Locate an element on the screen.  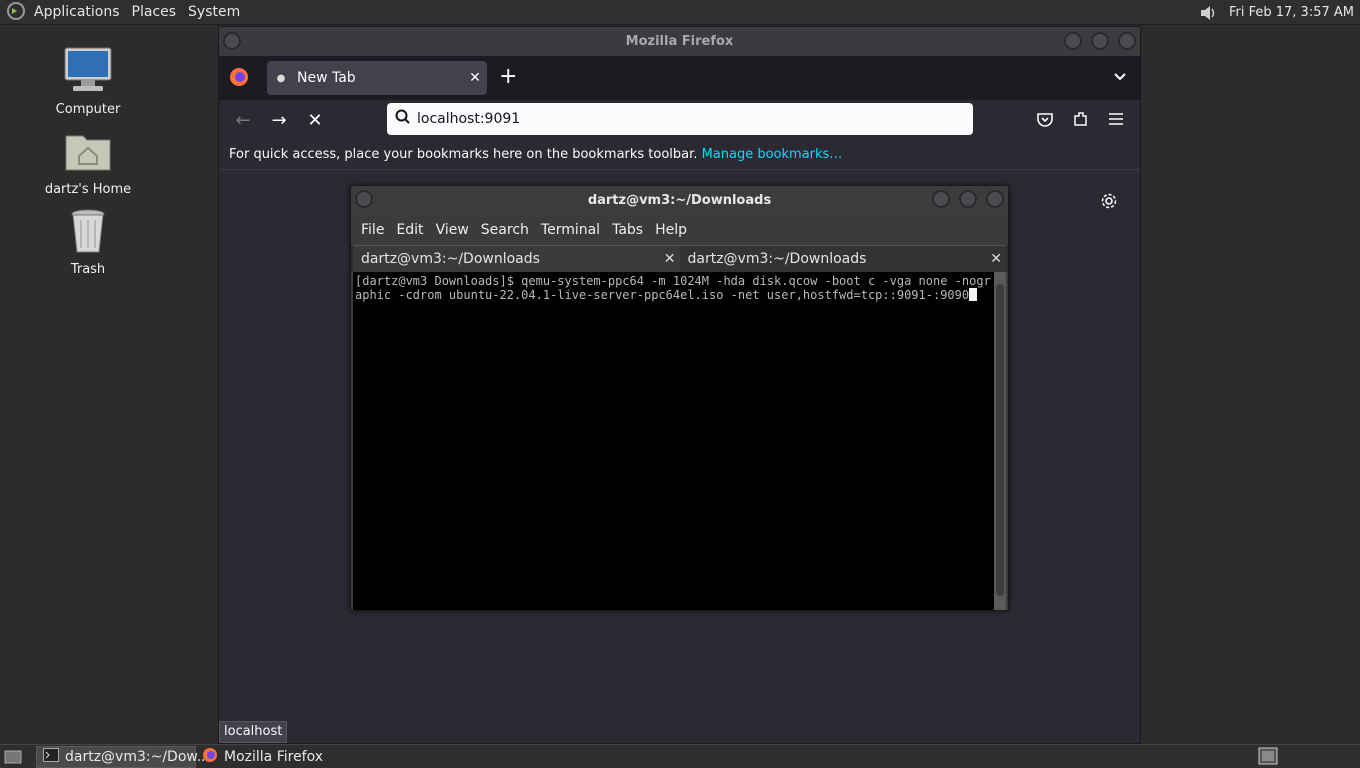
terminal-cursor is located at coordinates (973, 294).